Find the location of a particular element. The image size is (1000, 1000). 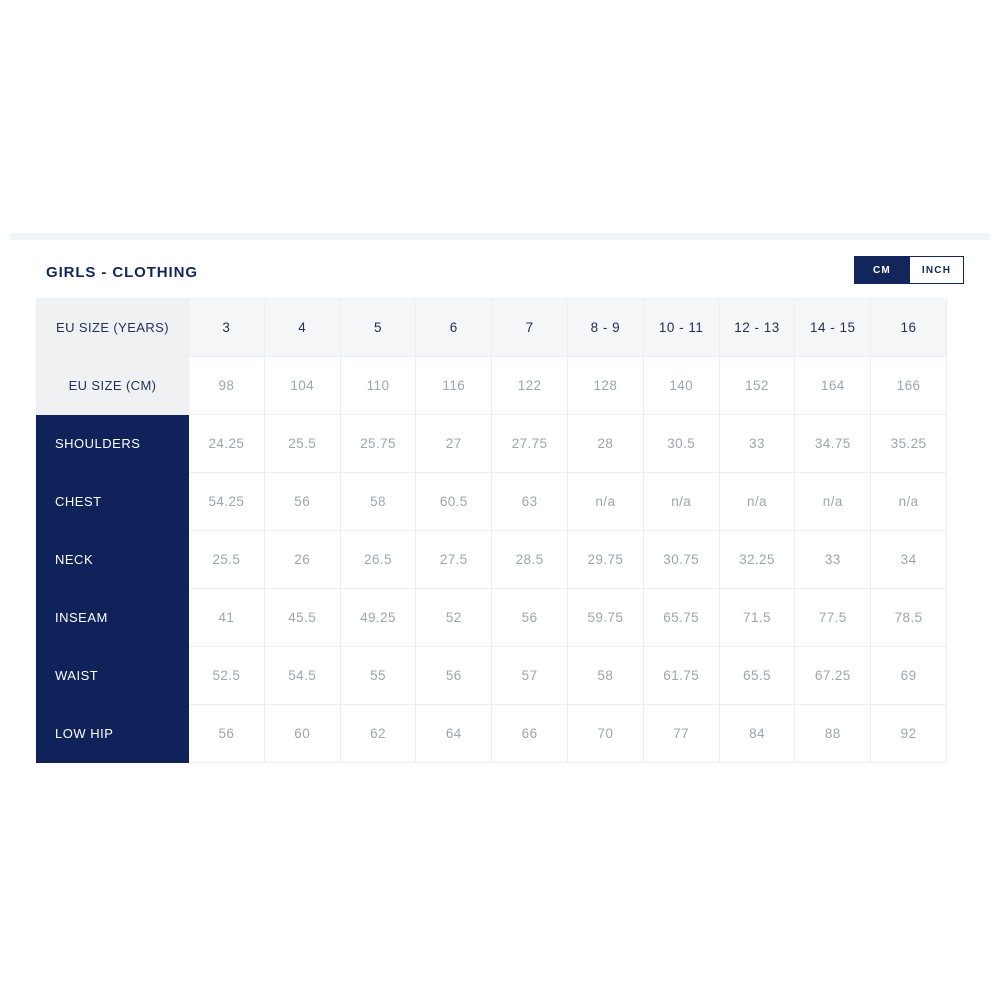

table-cell: 71.5 is located at coordinates (757, 617).